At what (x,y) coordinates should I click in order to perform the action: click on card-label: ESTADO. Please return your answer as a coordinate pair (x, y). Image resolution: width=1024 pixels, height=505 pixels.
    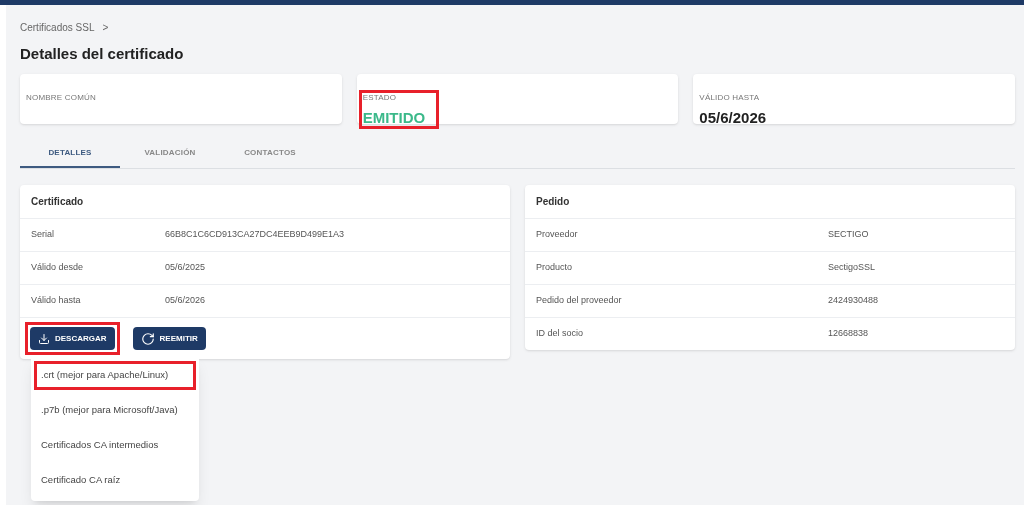
    Looking at the image, I should click on (380, 98).